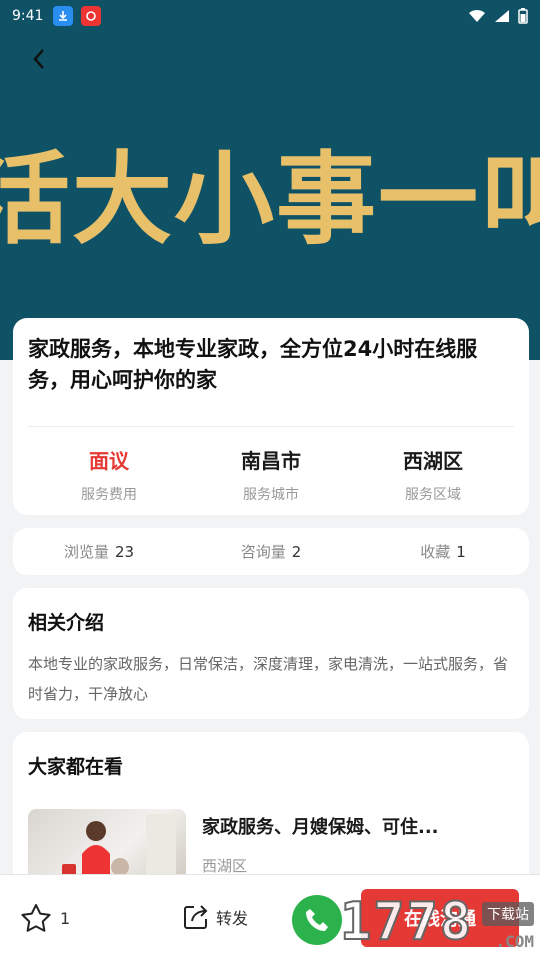  Describe the element at coordinates (263, 552) in the screenshot. I see `count-inquiries-label: 咨询量` at that location.